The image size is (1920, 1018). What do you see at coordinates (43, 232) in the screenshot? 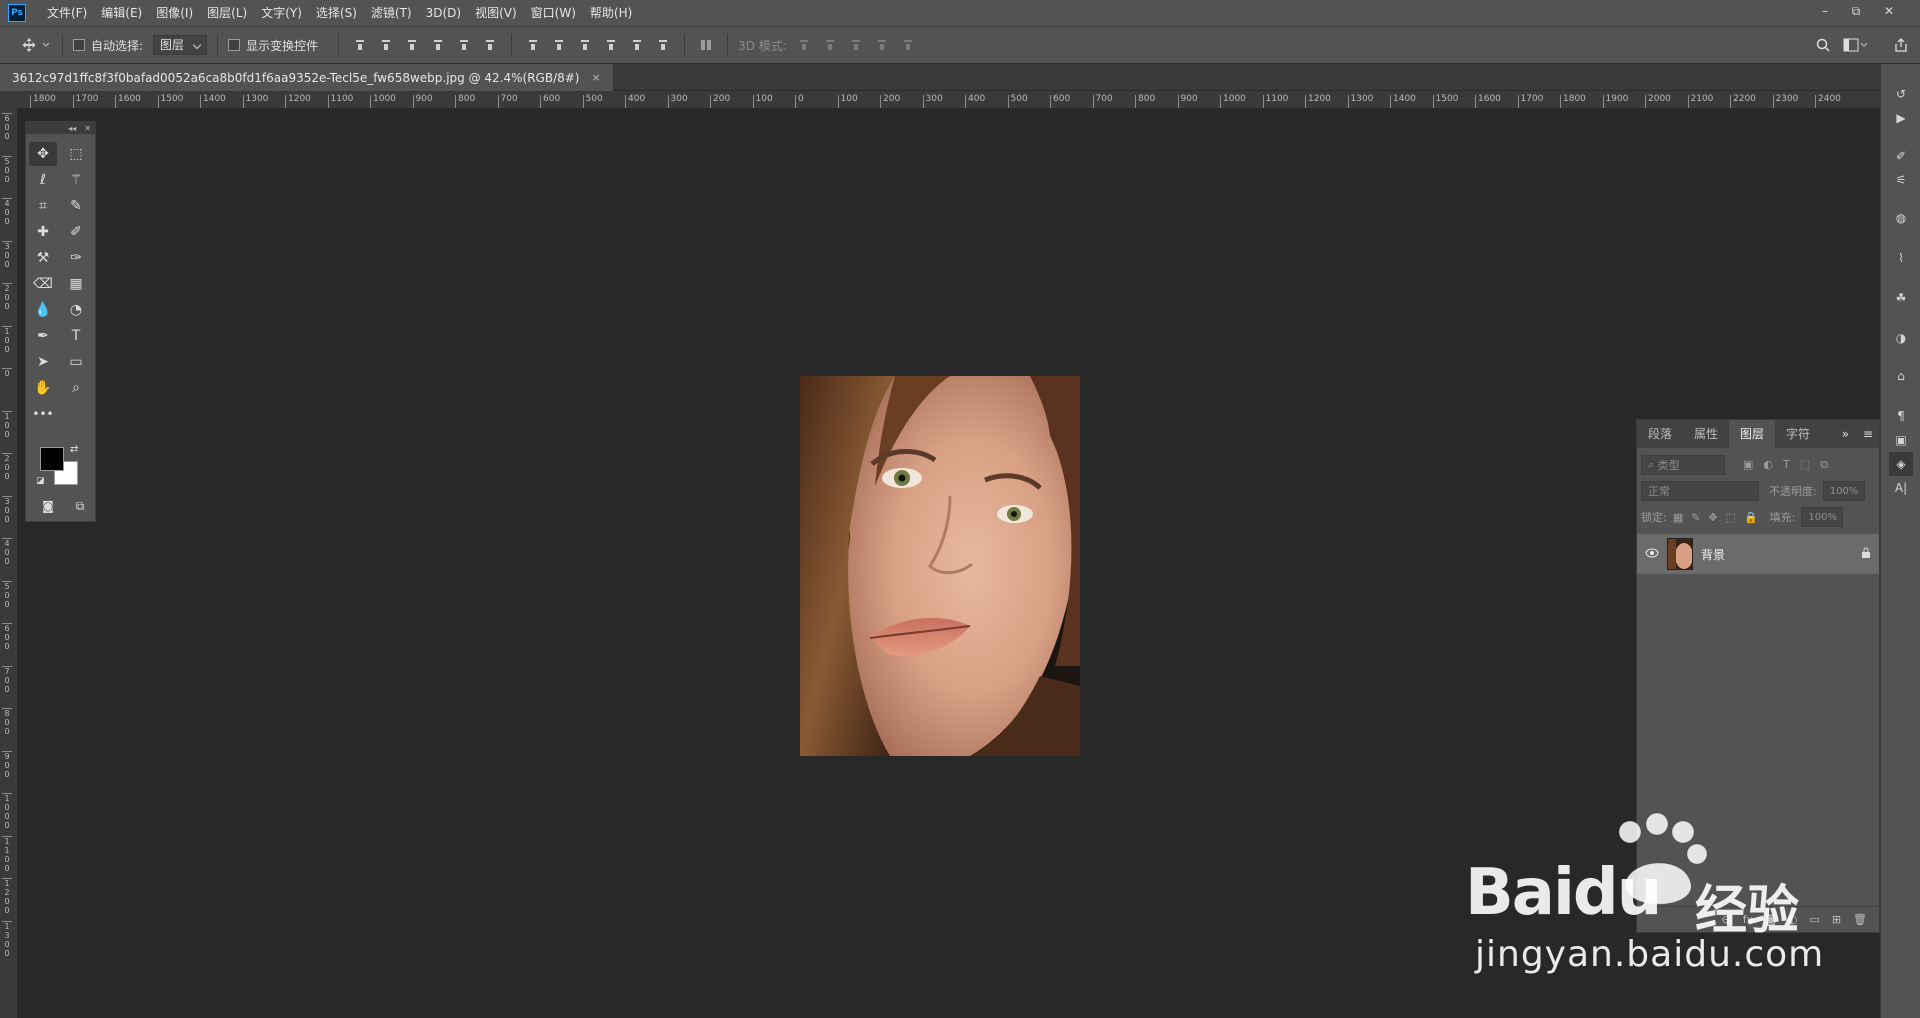
I see `healing-brush-tool-icon: ✚` at bounding box center [43, 232].